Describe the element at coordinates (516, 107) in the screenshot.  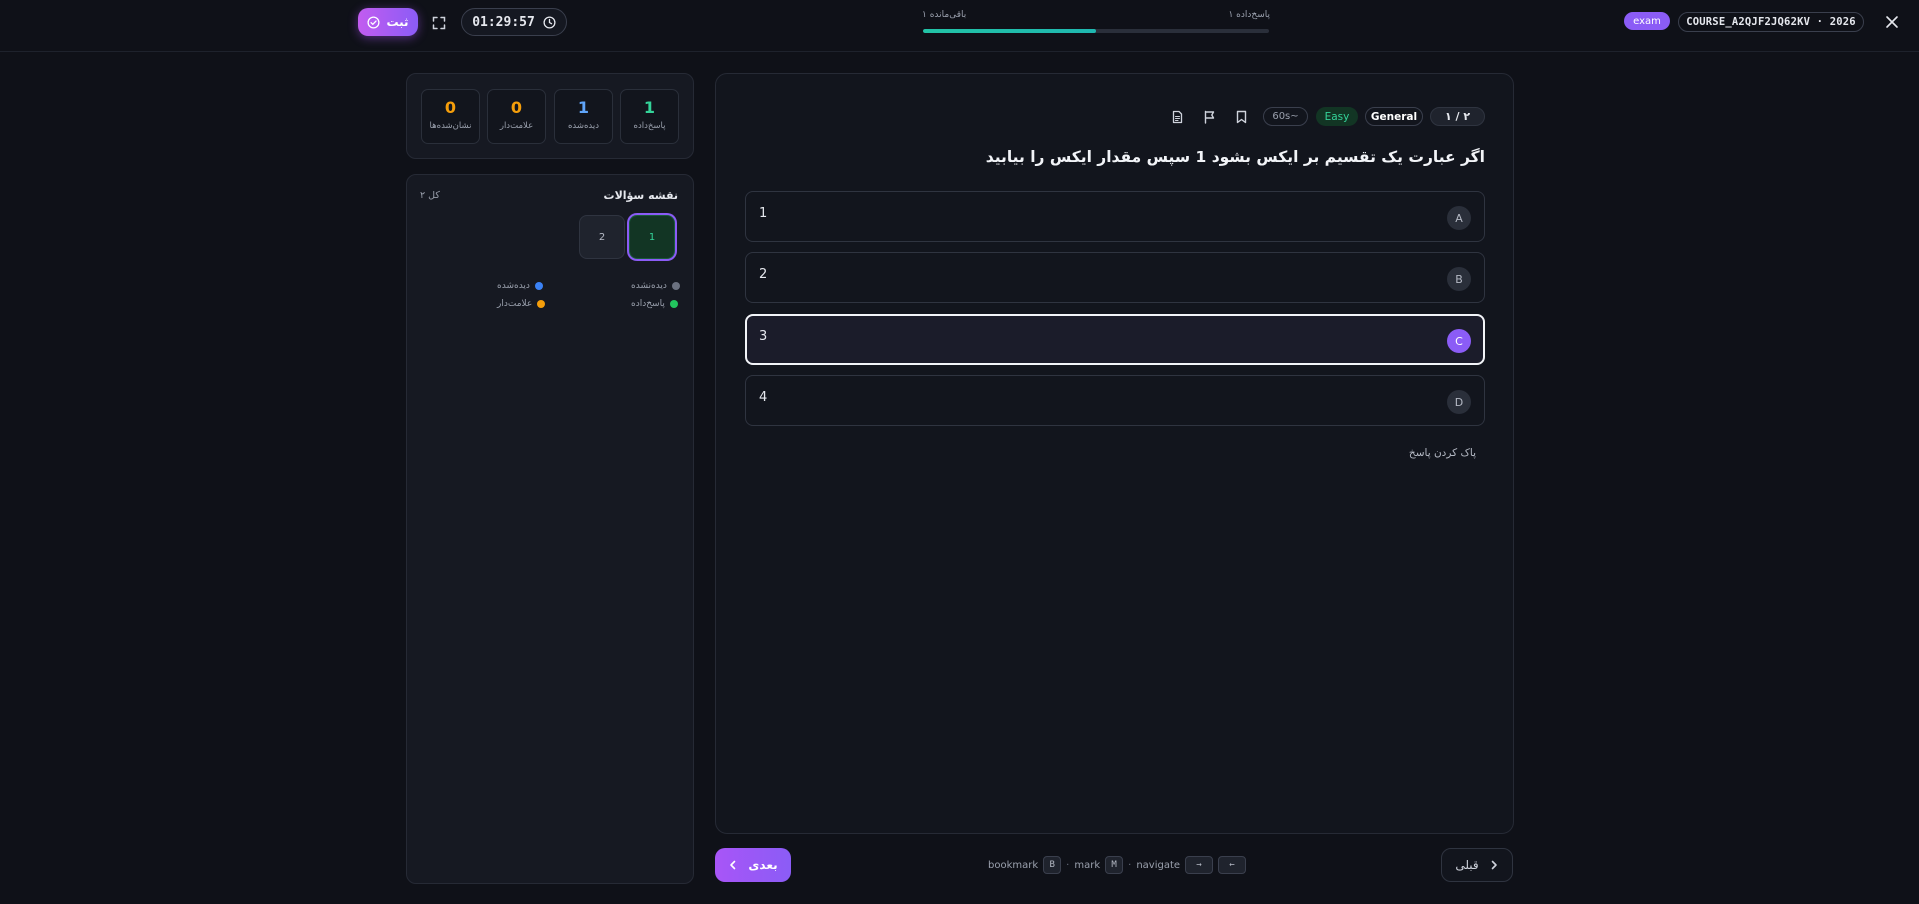
I see `stat-flagged-value: 0` at that location.